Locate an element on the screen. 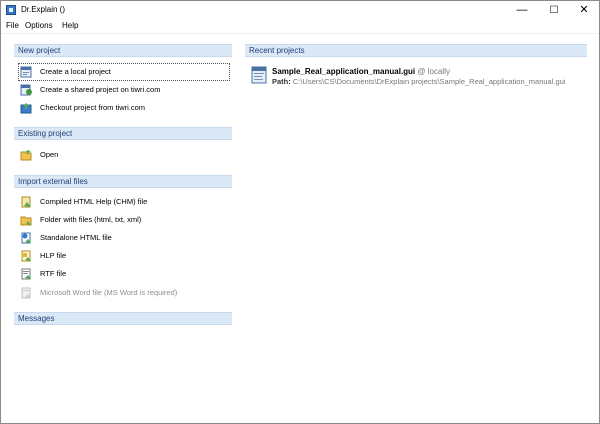  open-project-link: Open is located at coordinates (124, 155).